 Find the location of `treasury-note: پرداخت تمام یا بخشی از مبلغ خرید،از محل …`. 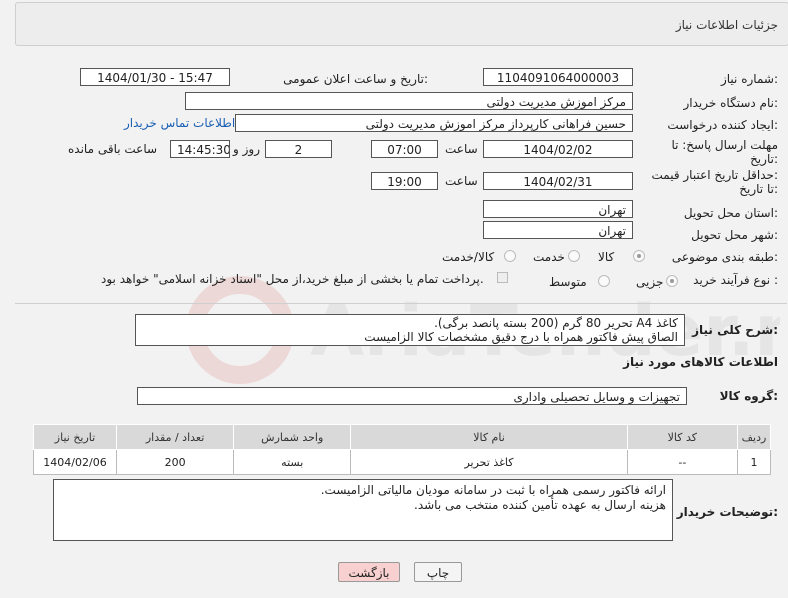

treasury-note: پرداخت تمام یا بخشی از مبلغ خرید،از محل … is located at coordinates (292, 279).